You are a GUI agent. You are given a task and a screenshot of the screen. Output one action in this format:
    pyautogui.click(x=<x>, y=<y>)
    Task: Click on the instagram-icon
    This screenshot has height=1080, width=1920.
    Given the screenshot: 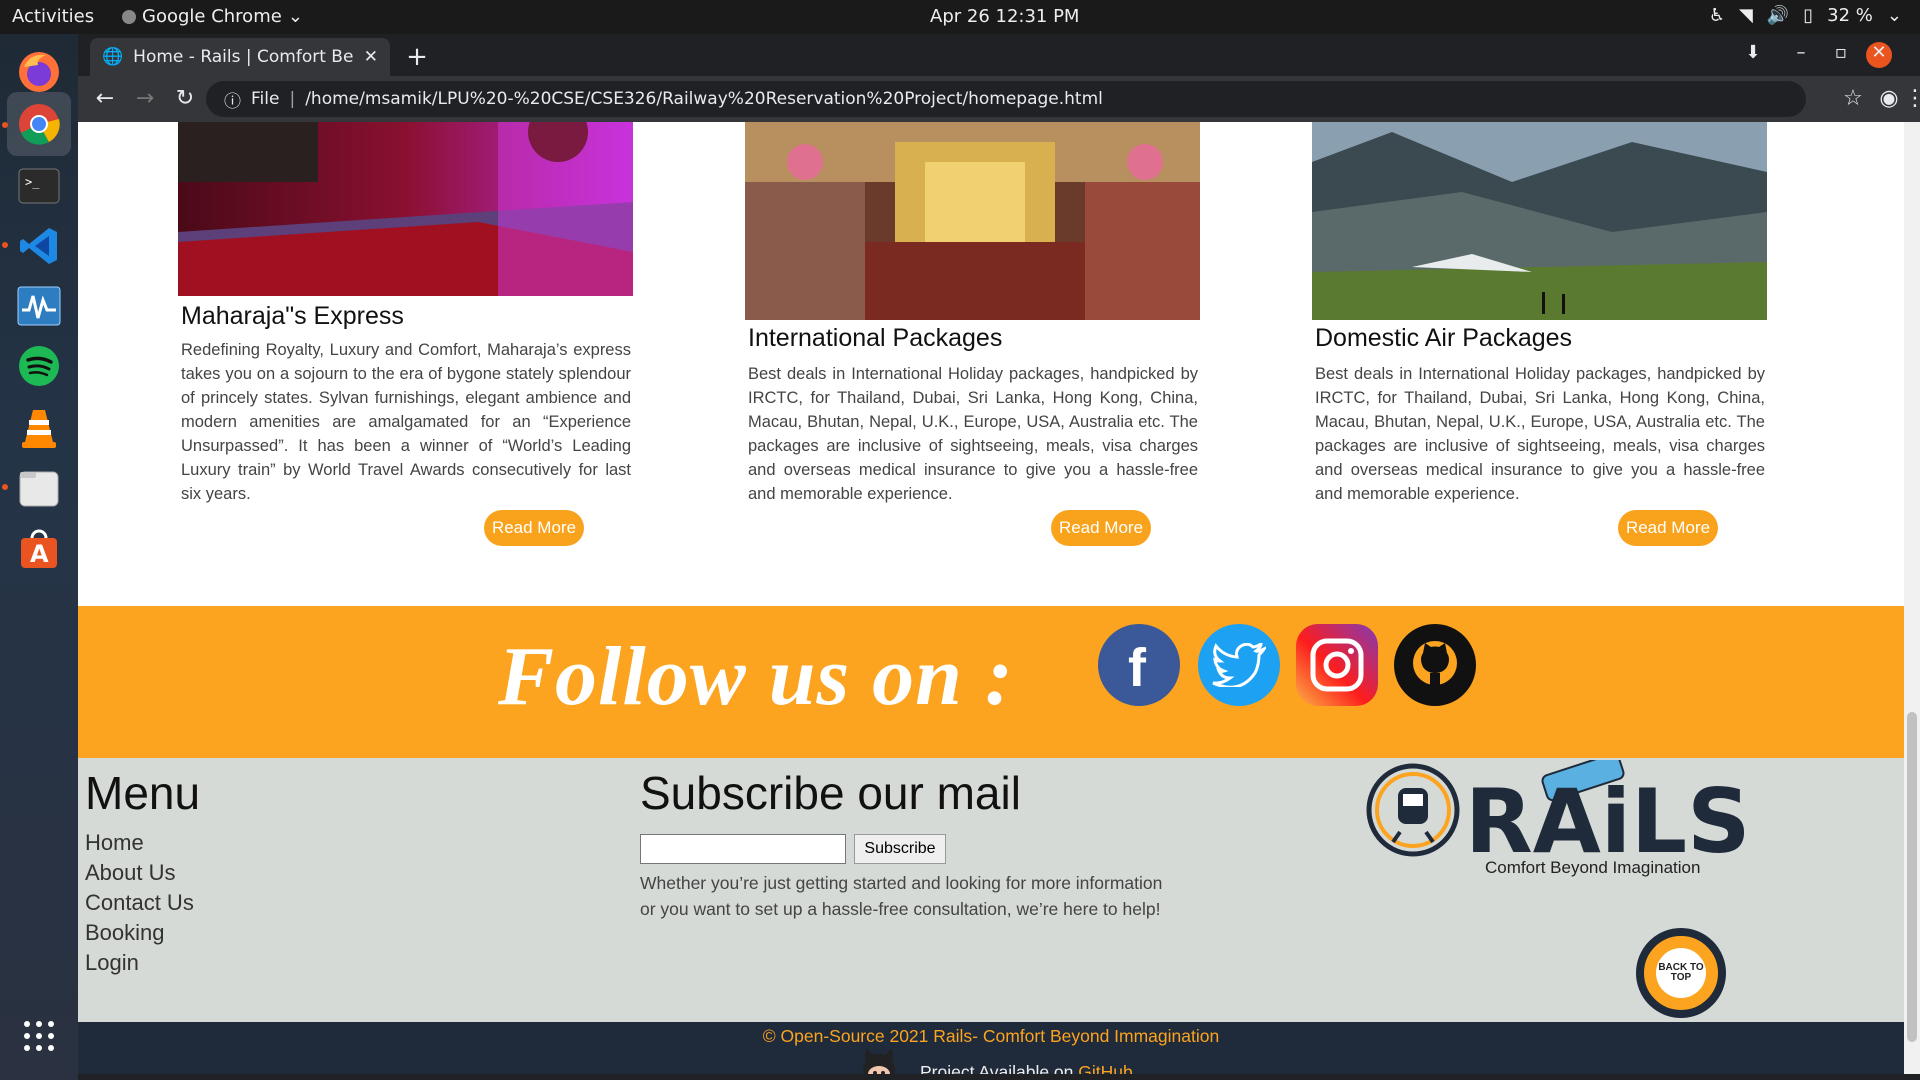 What is the action you would take?
    pyautogui.click(x=1337, y=665)
    